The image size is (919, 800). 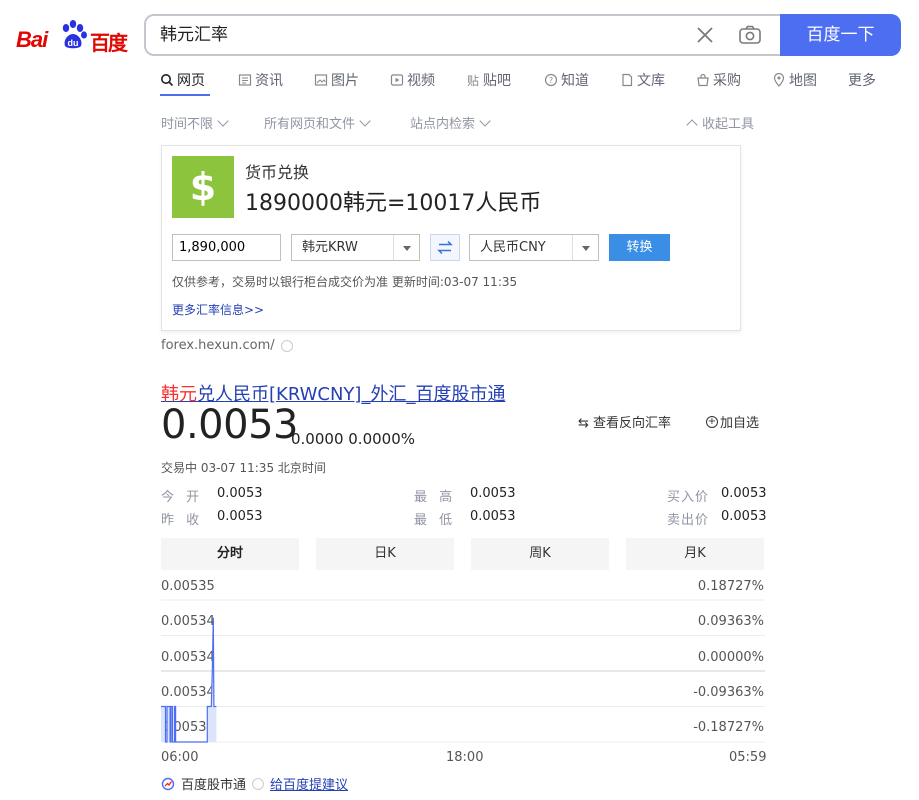 I want to click on tab-news: 资讯, so click(x=260, y=80).